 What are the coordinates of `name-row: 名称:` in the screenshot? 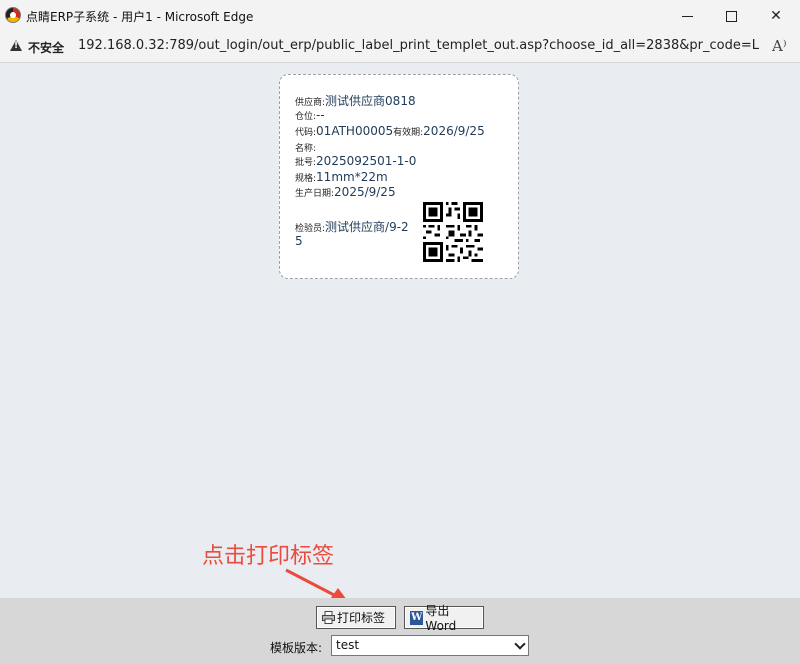 It's located at (305, 147).